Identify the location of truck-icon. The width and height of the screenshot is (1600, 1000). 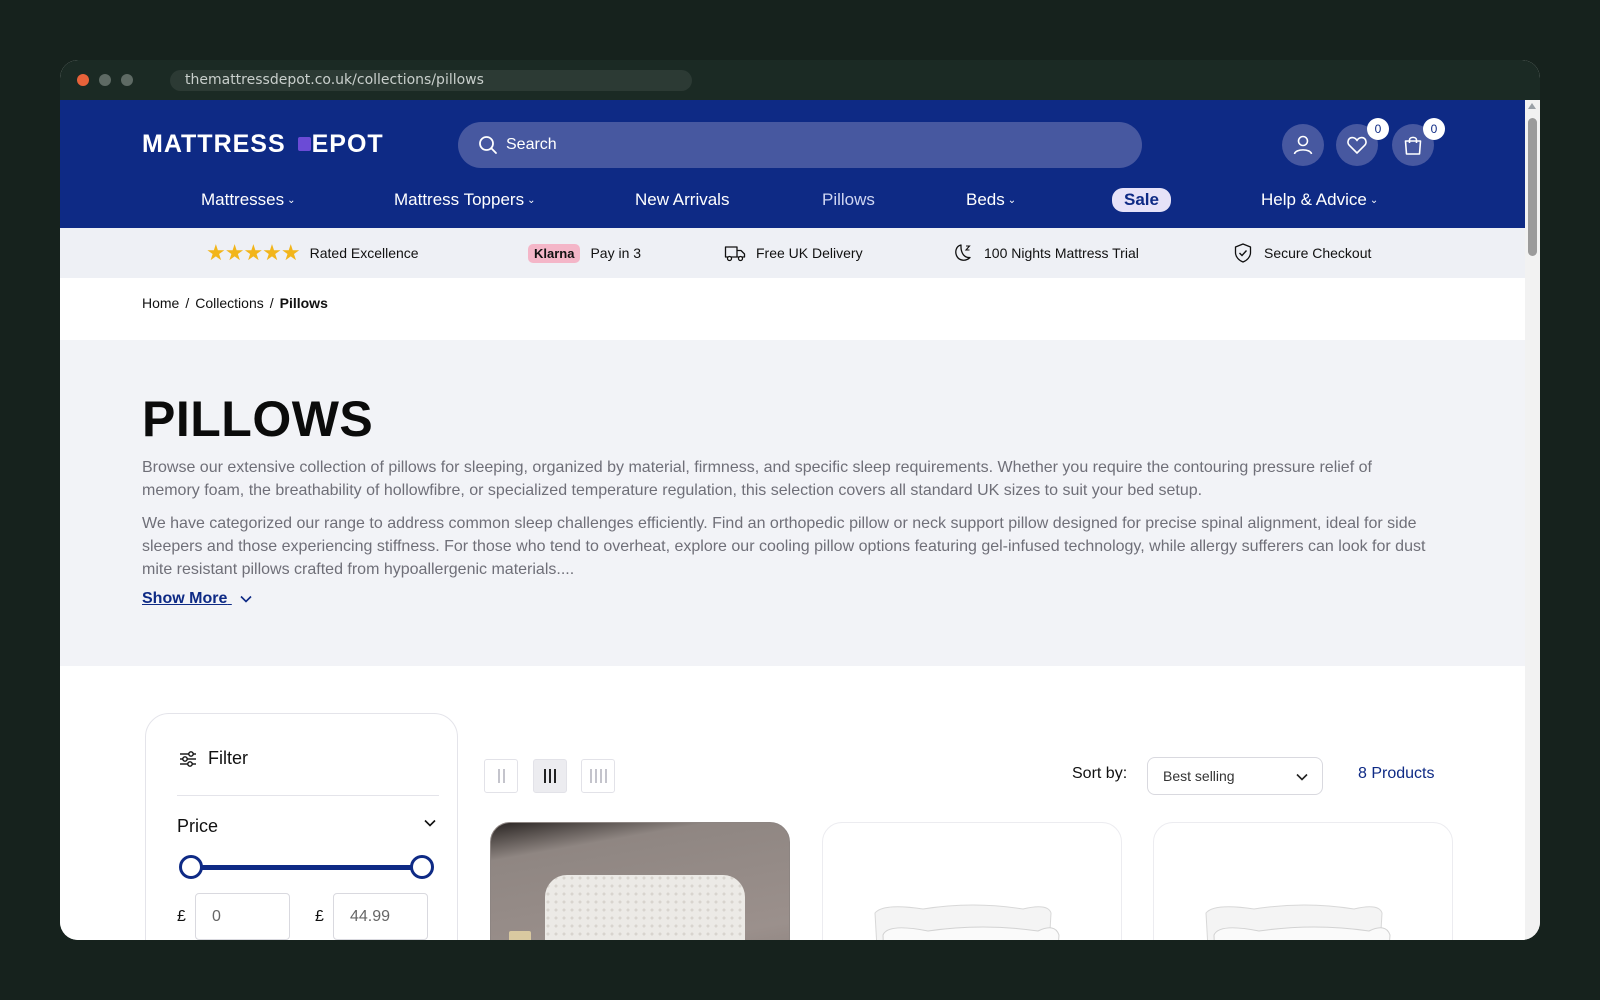
(735, 254).